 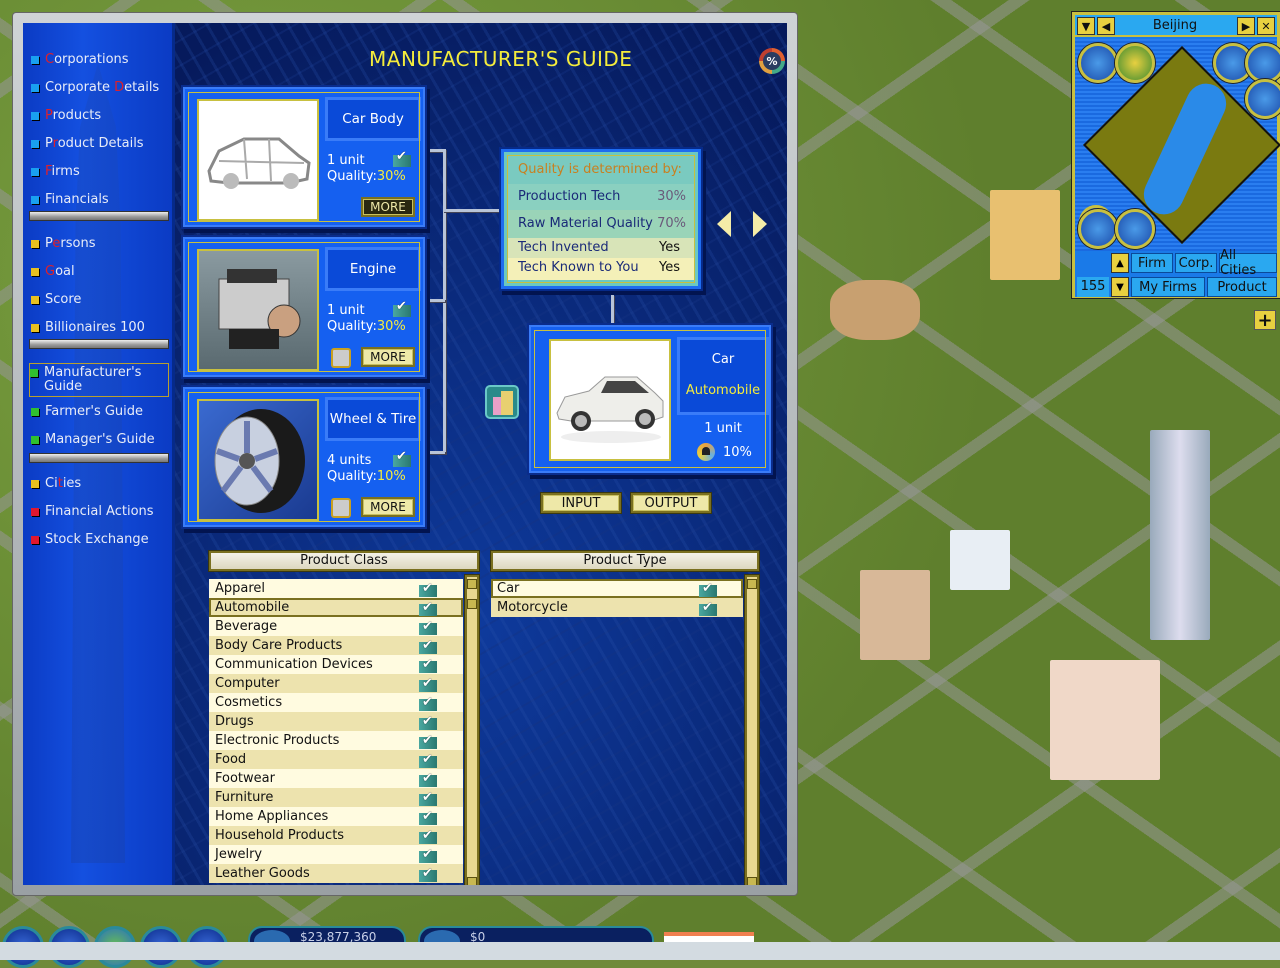 What do you see at coordinates (1120, 263) in the screenshot?
I see `up-arrow-button: ▲` at bounding box center [1120, 263].